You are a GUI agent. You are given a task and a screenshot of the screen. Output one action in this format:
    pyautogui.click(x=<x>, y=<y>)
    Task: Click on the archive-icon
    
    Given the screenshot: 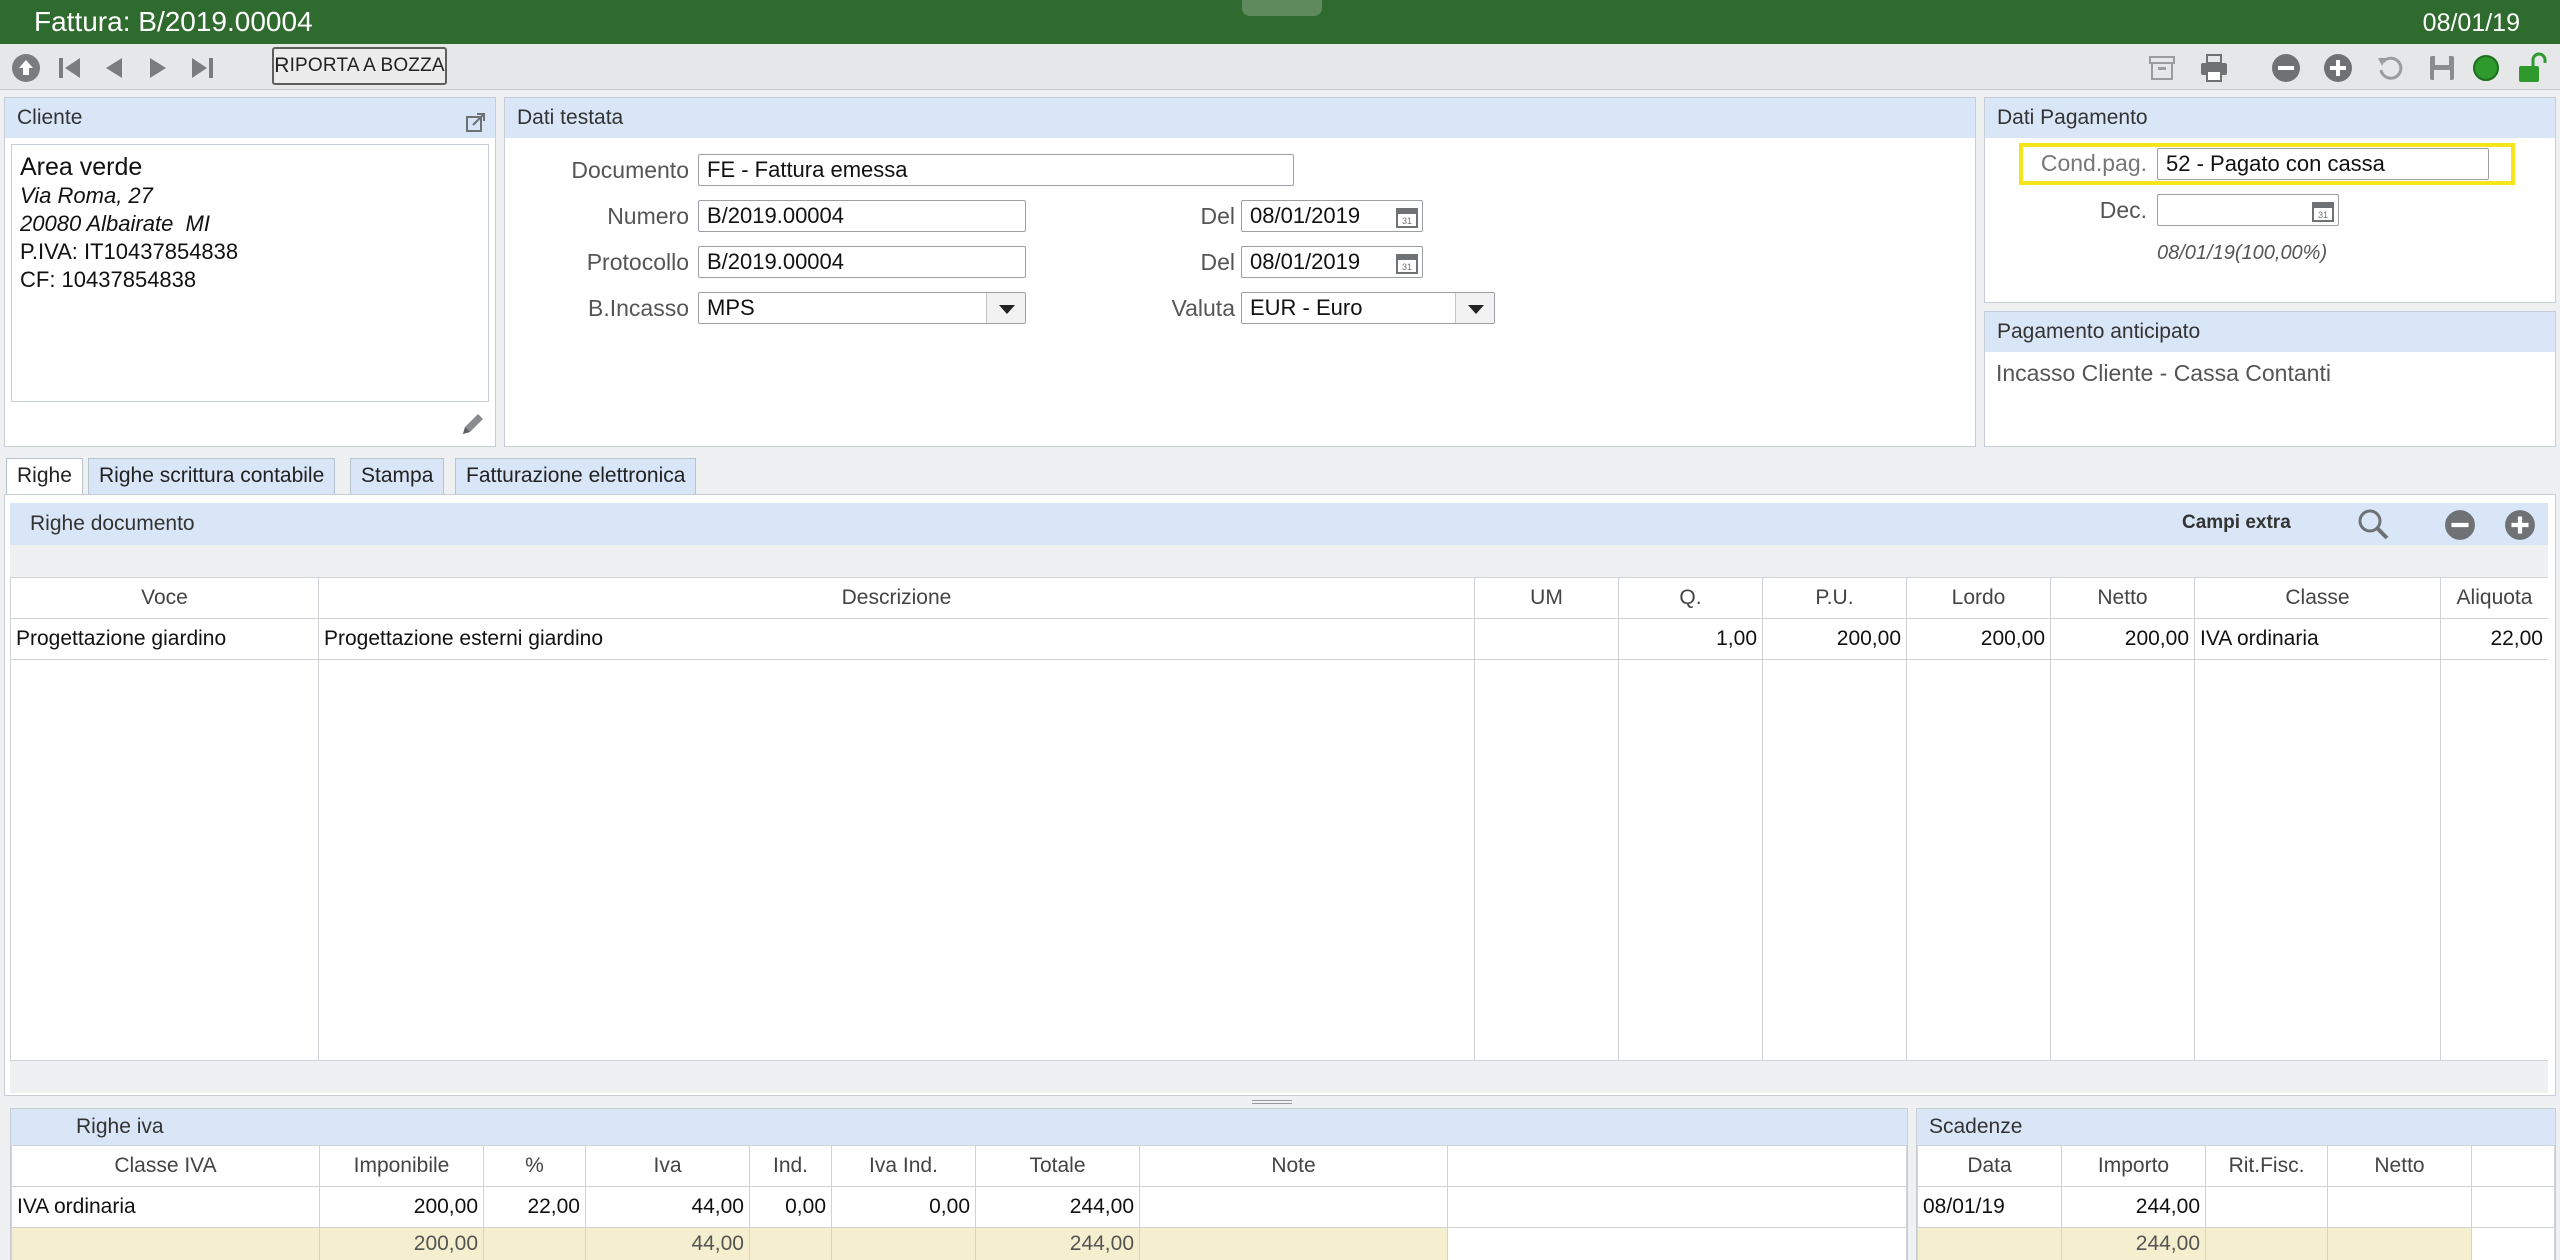 What is the action you would take?
    pyautogui.click(x=2162, y=68)
    